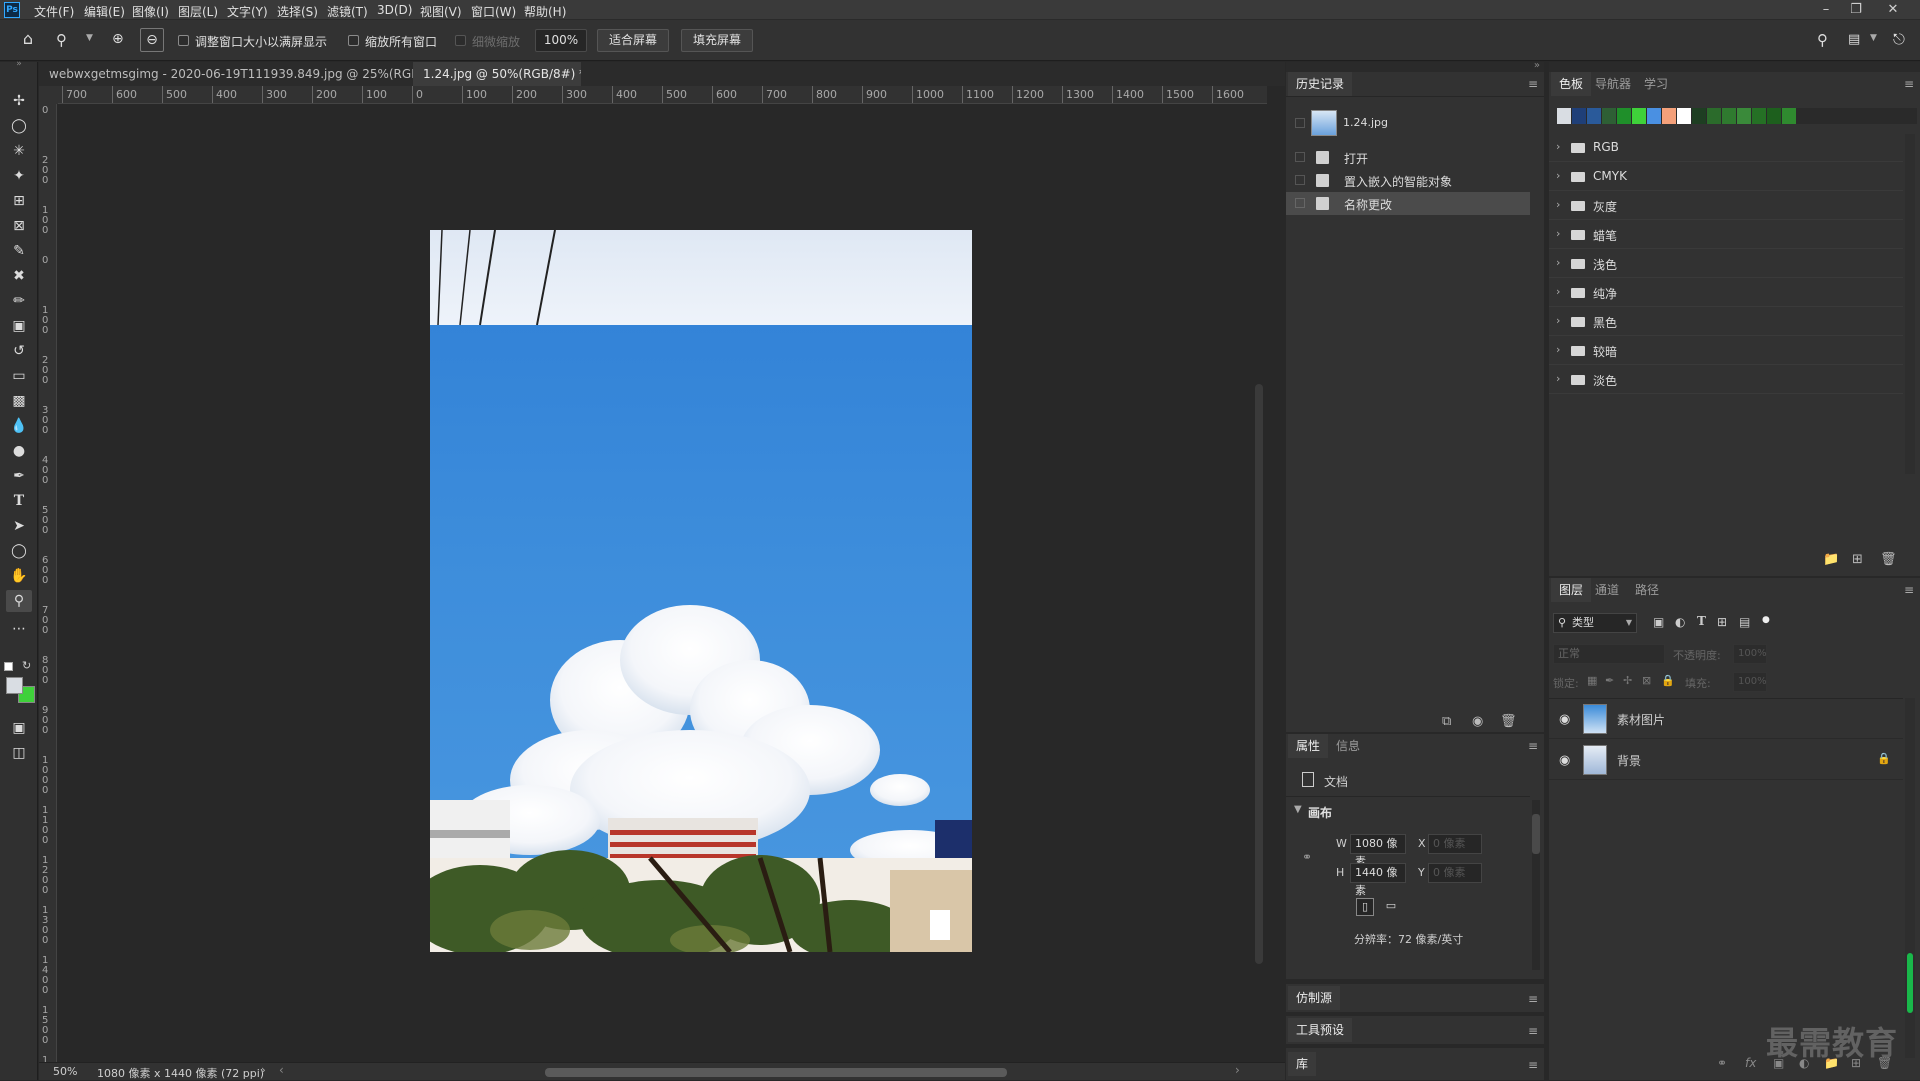 Image resolution: width=1920 pixels, height=1081 pixels. I want to click on zoom-tool-icon: ⚲, so click(19, 601).